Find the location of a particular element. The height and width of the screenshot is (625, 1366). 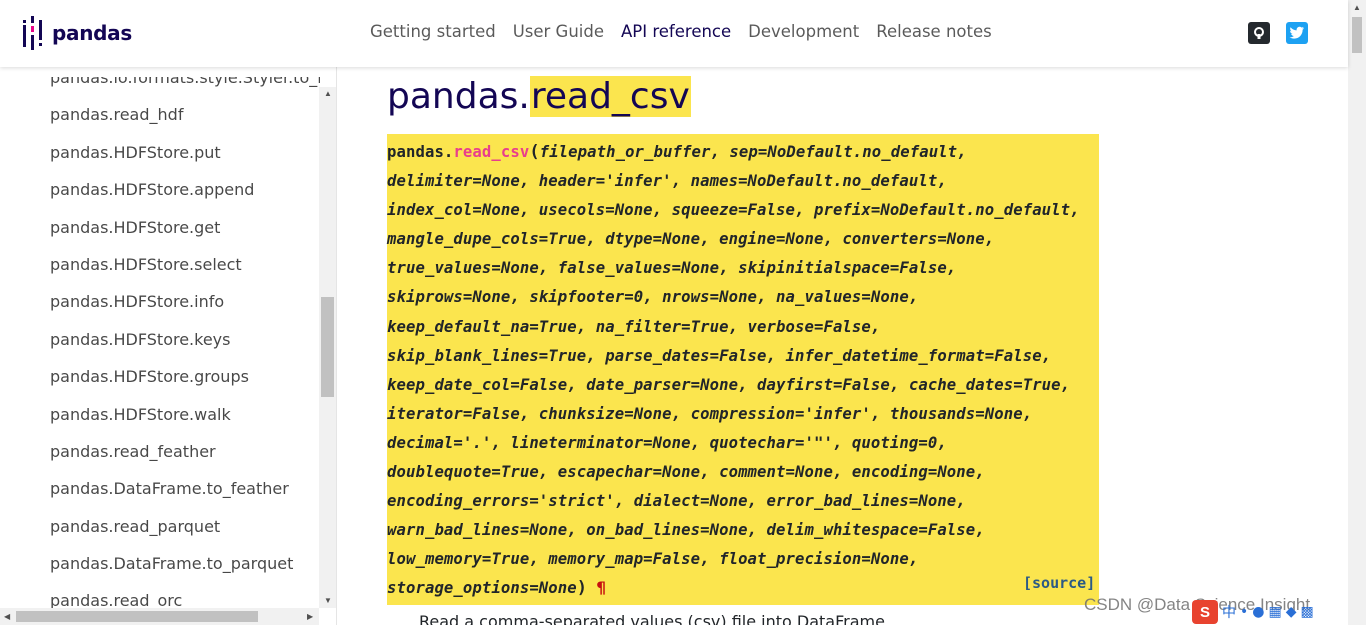

sidebar-item: pandas.HDFStore.info is located at coordinates (185, 307).